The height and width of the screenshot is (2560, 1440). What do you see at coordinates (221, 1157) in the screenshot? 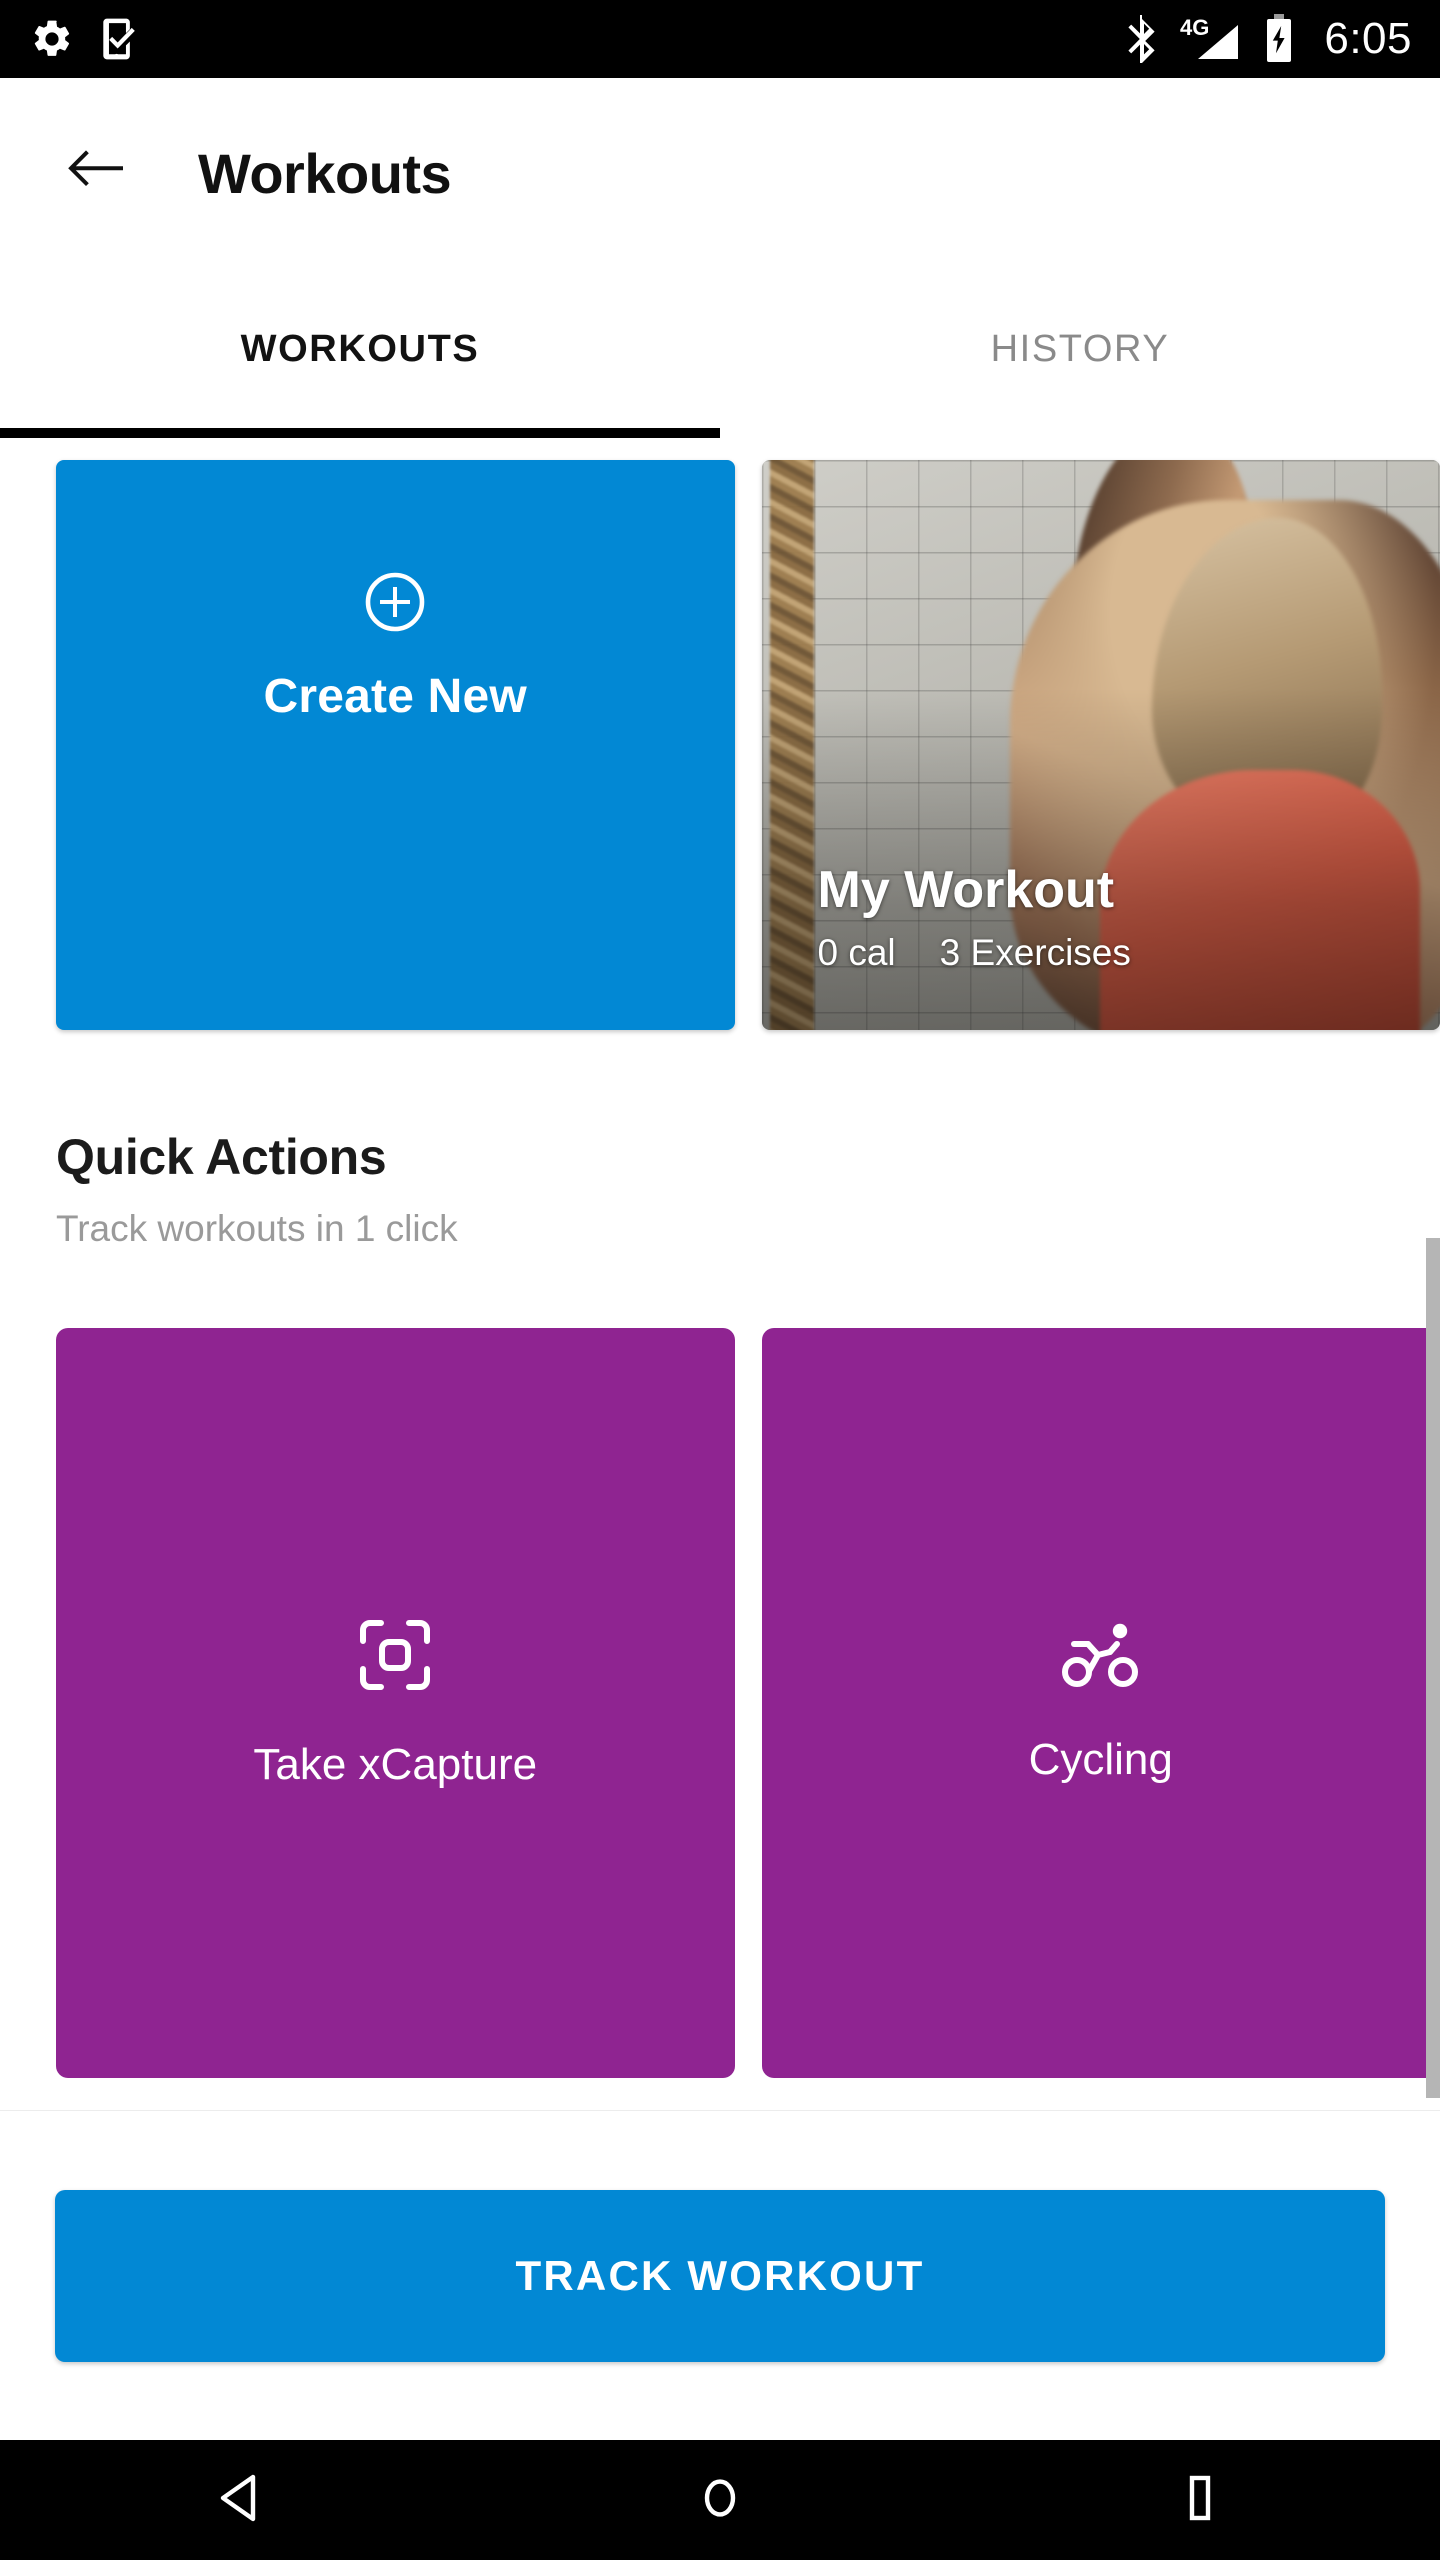
I see `quick-actions-title: Quick Actions` at bounding box center [221, 1157].